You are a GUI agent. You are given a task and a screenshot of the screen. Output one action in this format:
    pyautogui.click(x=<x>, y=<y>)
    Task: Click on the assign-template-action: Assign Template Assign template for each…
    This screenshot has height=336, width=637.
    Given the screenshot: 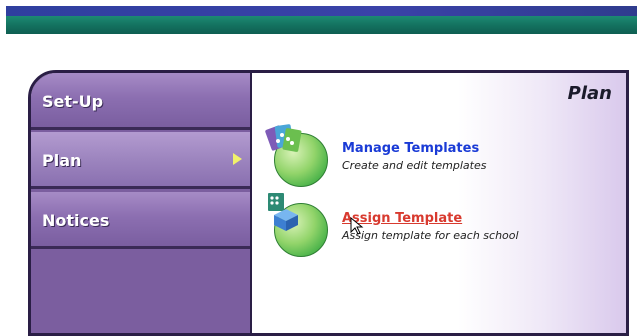 What is the action you would take?
    pyautogui.click(x=429, y=225)
    